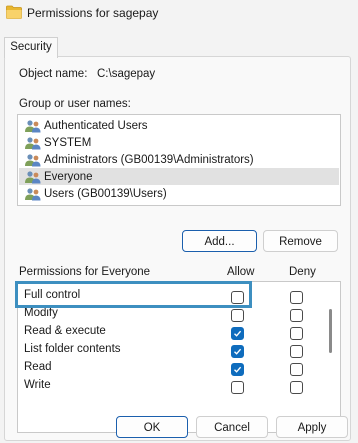  Describe the element at coordinates (312, 427) in the screenshot. I see `apply-button: Apply` at that location.